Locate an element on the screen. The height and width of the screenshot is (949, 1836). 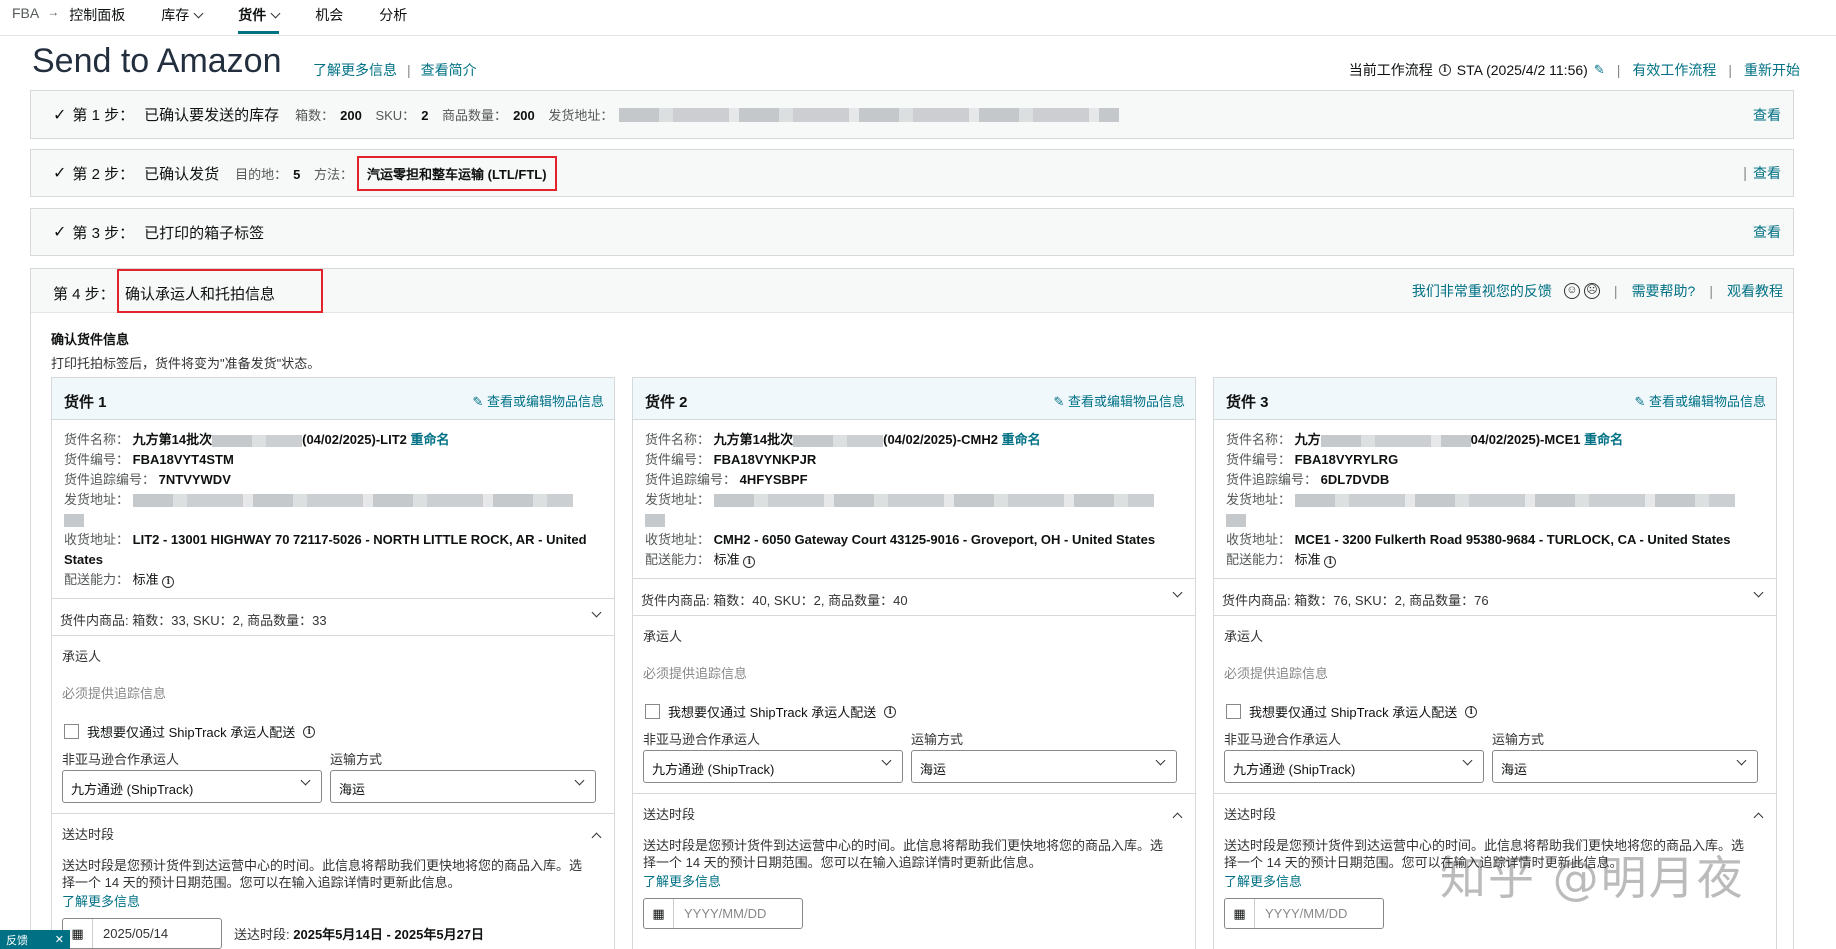
nav-label: 机会 is located at coordinates (329, 15).